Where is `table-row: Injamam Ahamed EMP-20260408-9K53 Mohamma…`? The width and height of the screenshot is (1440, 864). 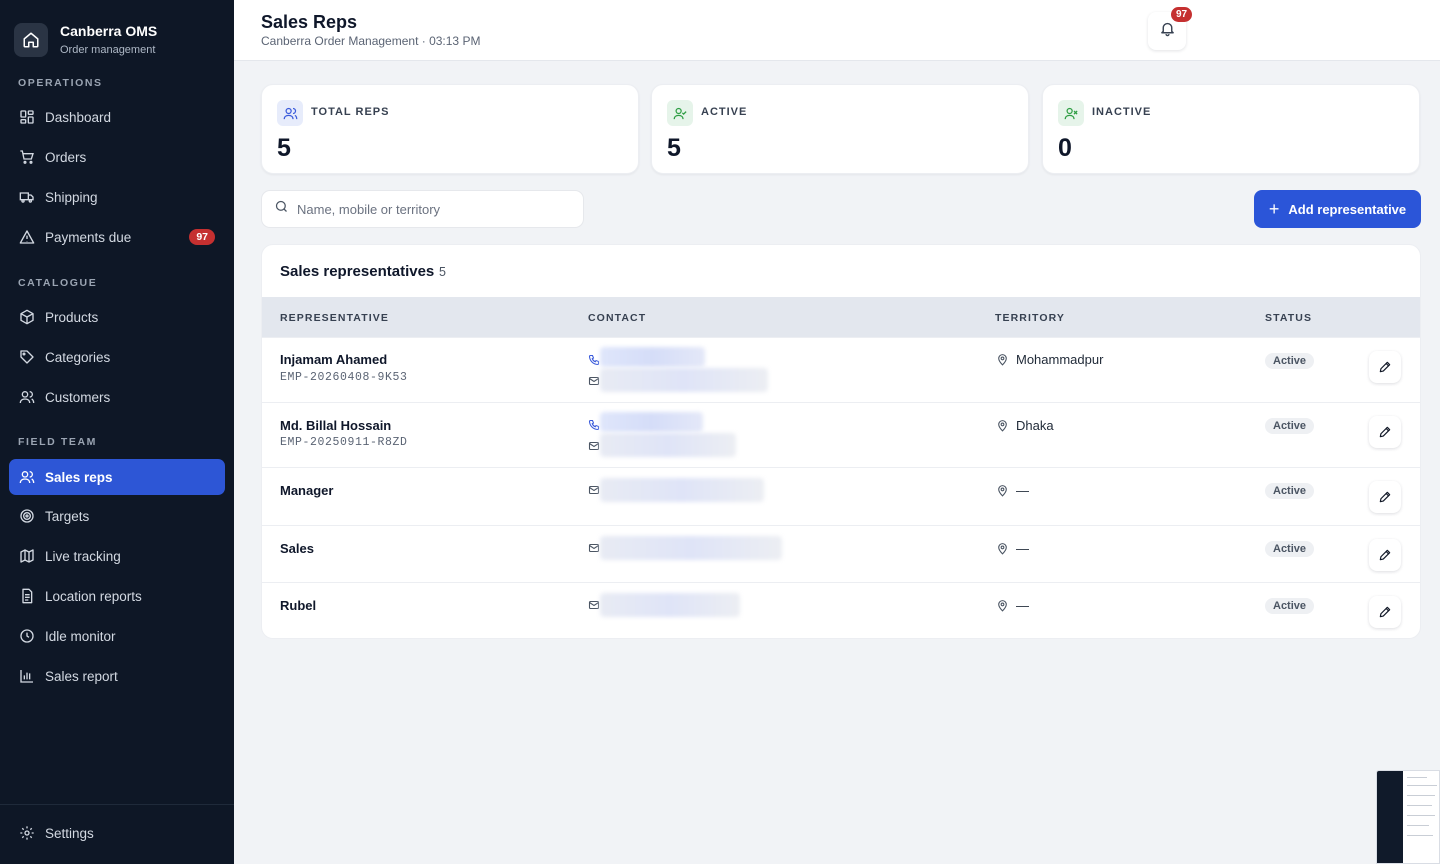
table-row: Injamam Ahamed EMP-20260408-9K53 Mohamma… is located at coordinates (841, 369).